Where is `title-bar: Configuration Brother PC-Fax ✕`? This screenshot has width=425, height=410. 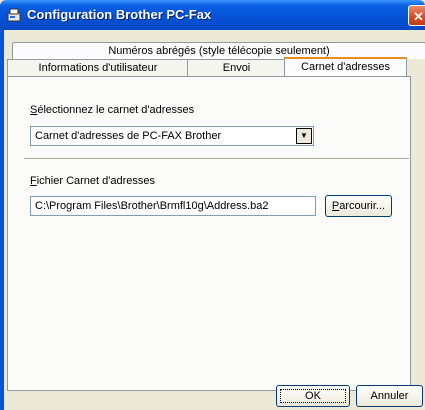 title-bar: Configuration Brother PC-Fax ✕ is located at coordinates (212, 15).